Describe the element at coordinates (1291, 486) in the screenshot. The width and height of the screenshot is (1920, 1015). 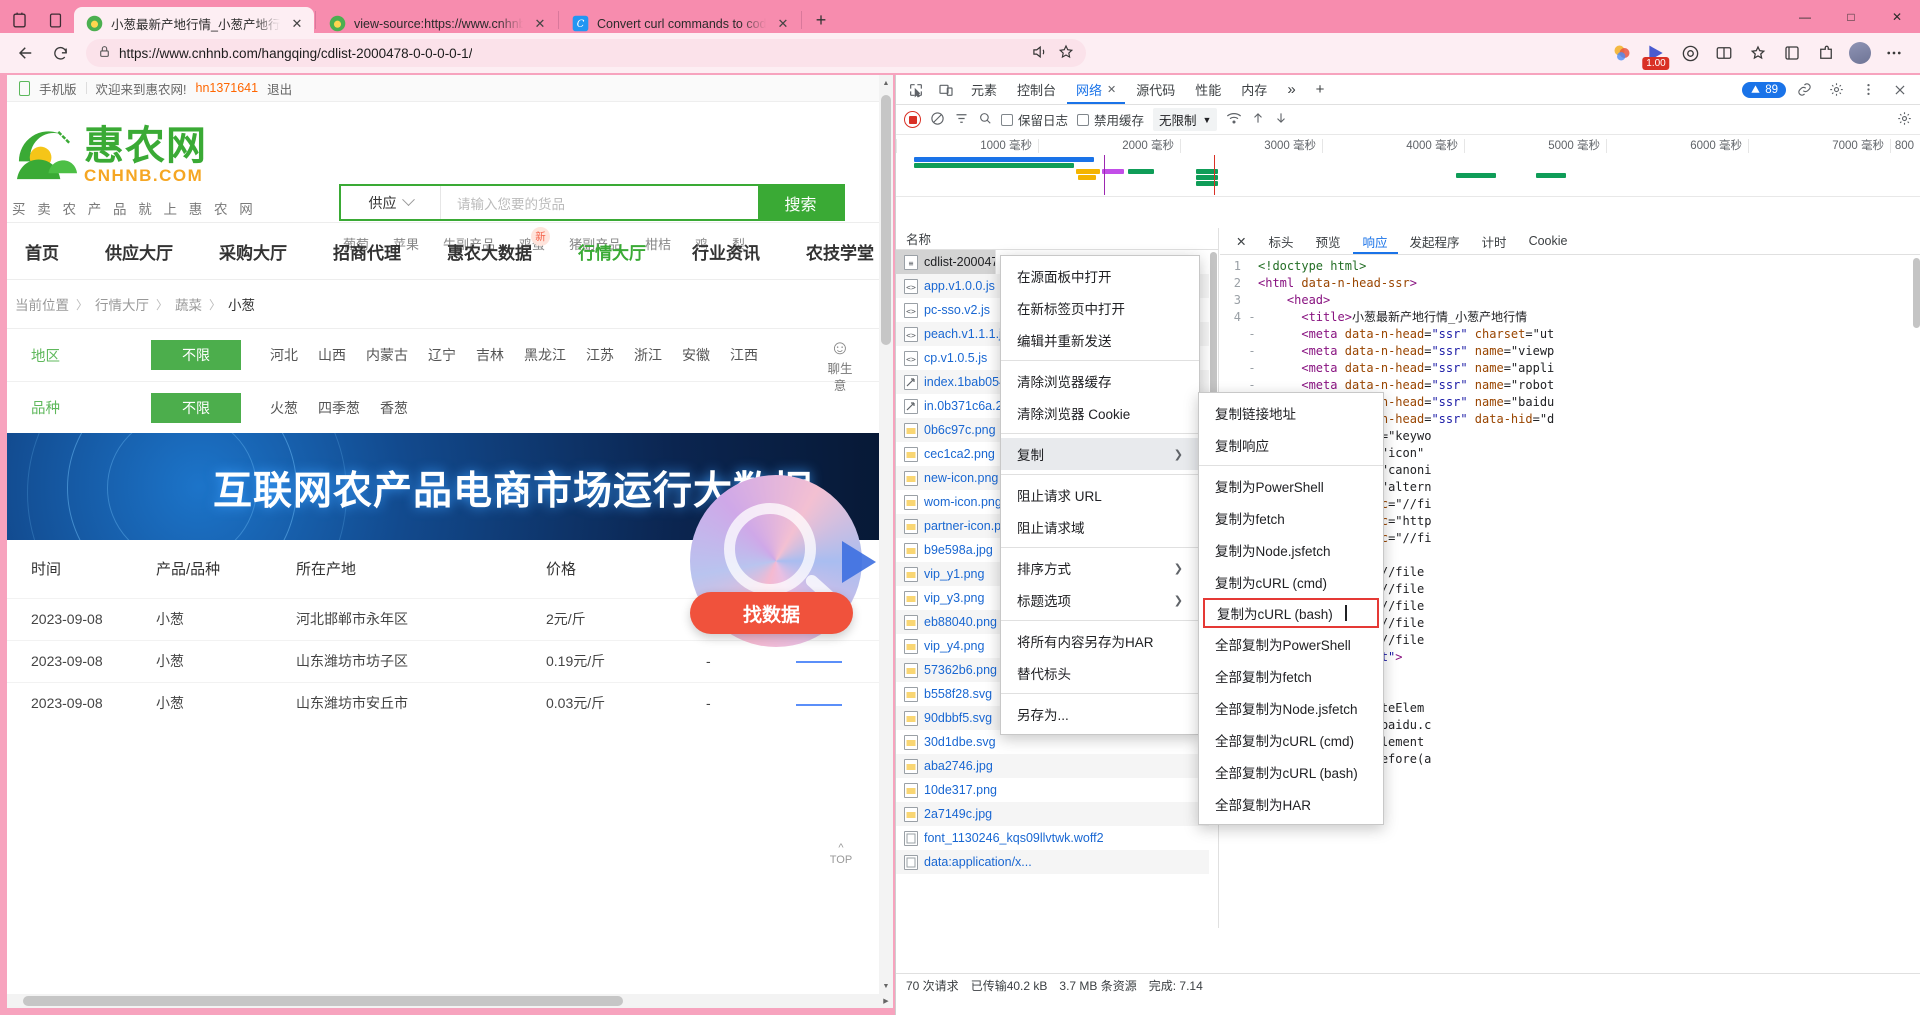
I see `menu-item: 复制为PowerShell` at that location.